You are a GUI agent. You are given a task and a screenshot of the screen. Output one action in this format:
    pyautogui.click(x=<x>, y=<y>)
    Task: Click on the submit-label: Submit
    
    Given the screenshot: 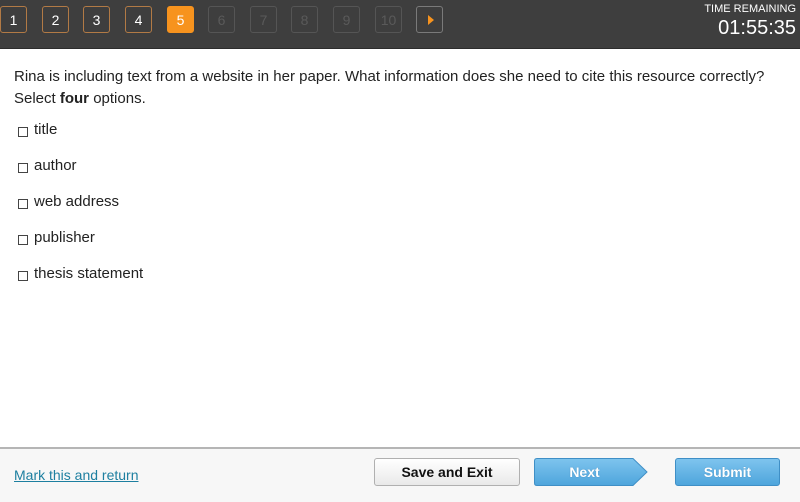 What is the action you would take?
    pyautogui.click(x=727, y=472)
    